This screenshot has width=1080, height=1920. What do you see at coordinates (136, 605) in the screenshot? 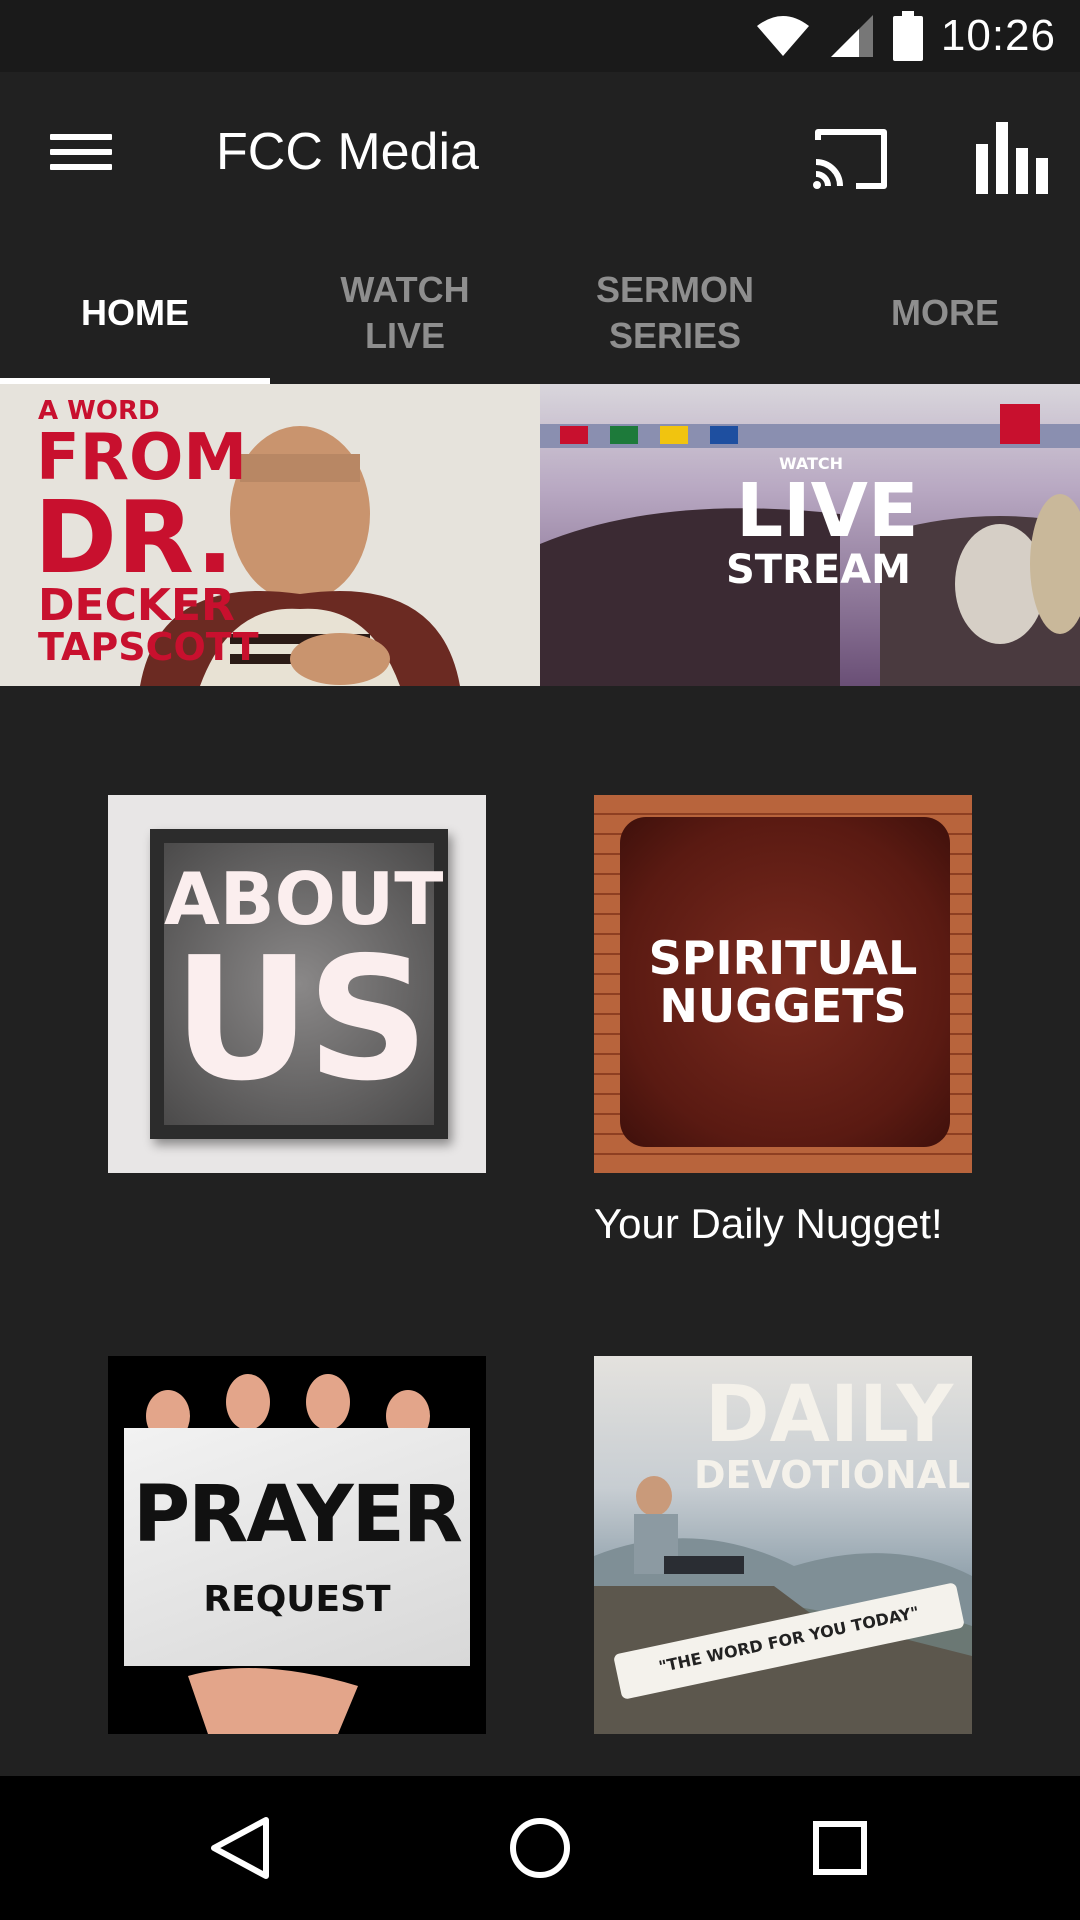
I see `hero-left-line4: DECKER` at bounding box center [136, 605].